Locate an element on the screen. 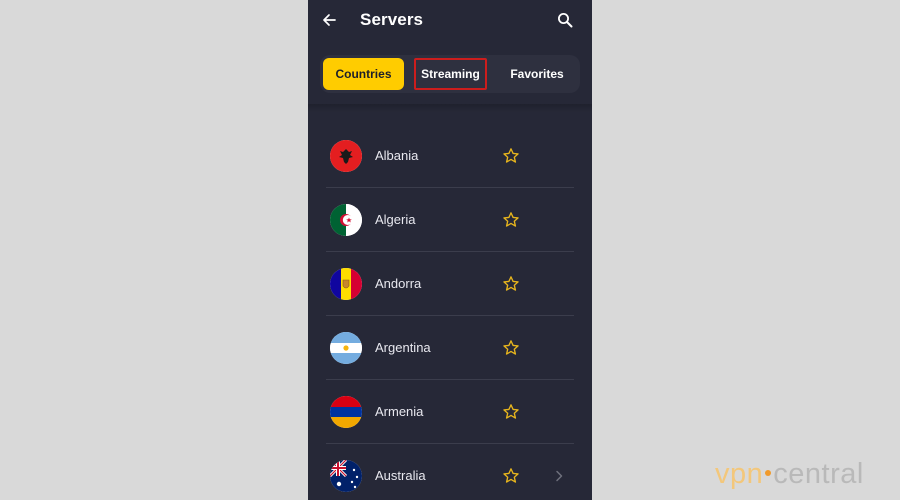  watermark-text-central: central is located at coordinates (818, 474).